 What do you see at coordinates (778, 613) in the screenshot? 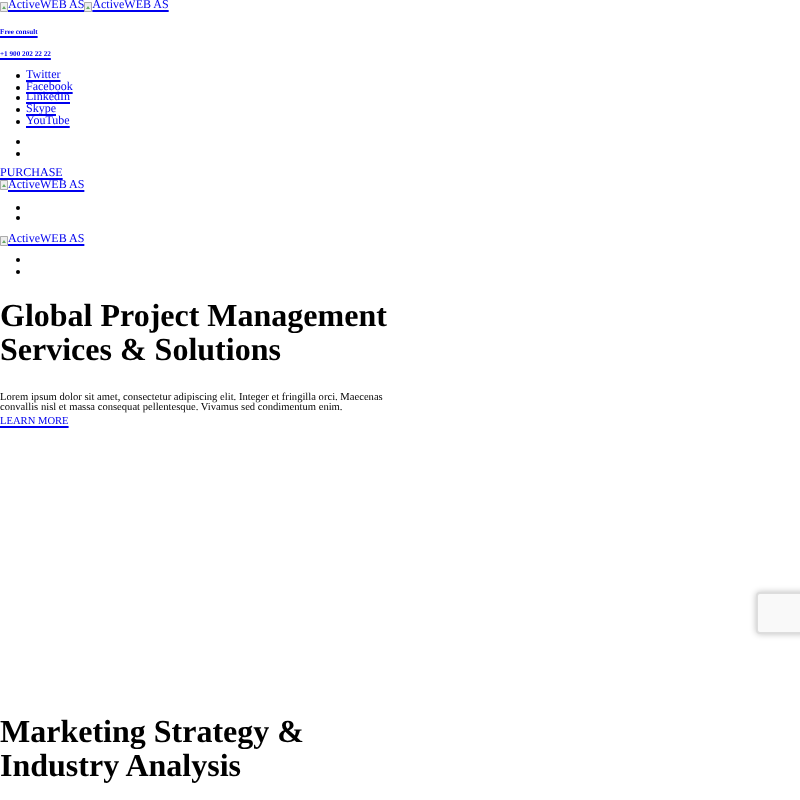
I see `captcha-badge` at bounding box center [778, 613].